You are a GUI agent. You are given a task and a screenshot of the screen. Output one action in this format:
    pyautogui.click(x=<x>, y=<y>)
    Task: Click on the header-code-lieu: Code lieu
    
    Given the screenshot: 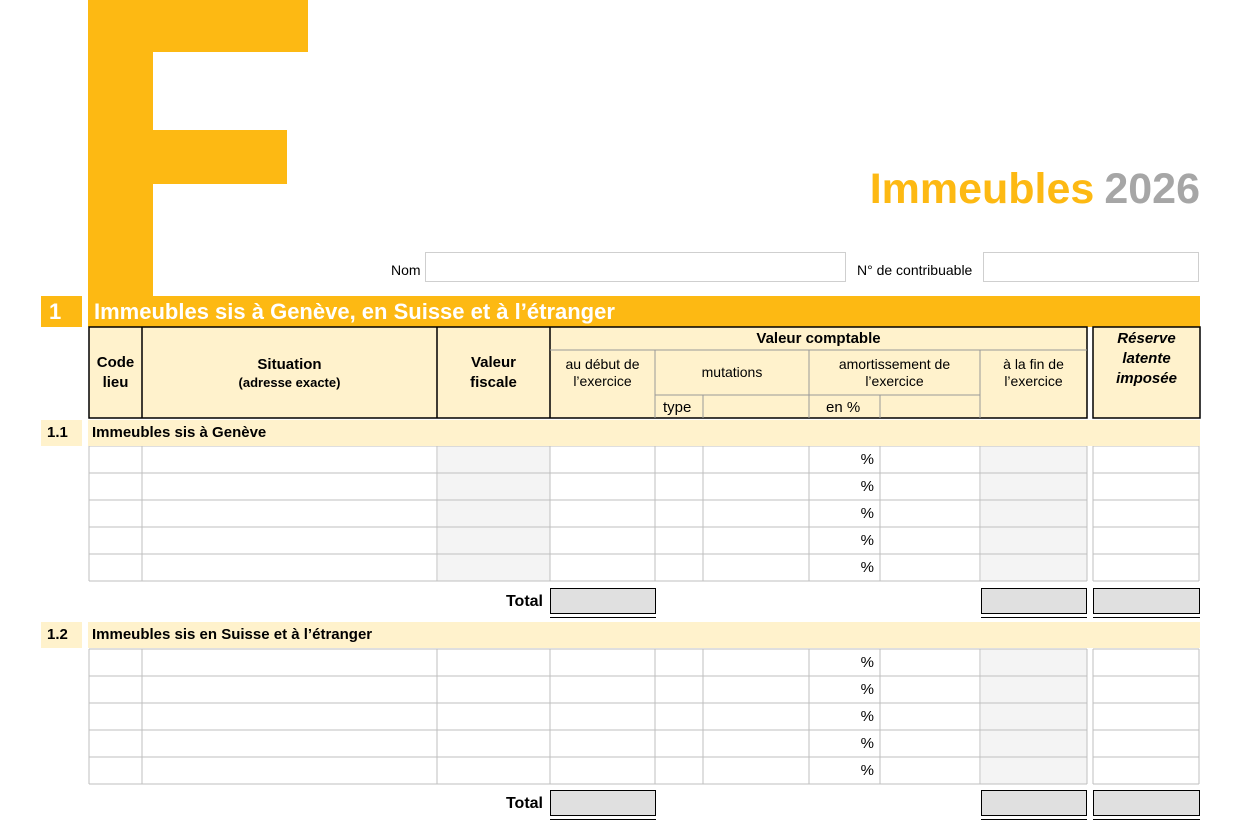 What is the action you would take?
    pyautogui.click(x=115, y=372)
    